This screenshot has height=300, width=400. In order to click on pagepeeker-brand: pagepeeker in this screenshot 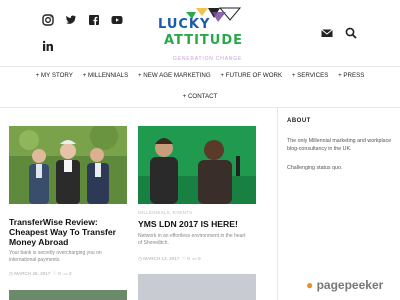, I will do `click(350, 285)`.